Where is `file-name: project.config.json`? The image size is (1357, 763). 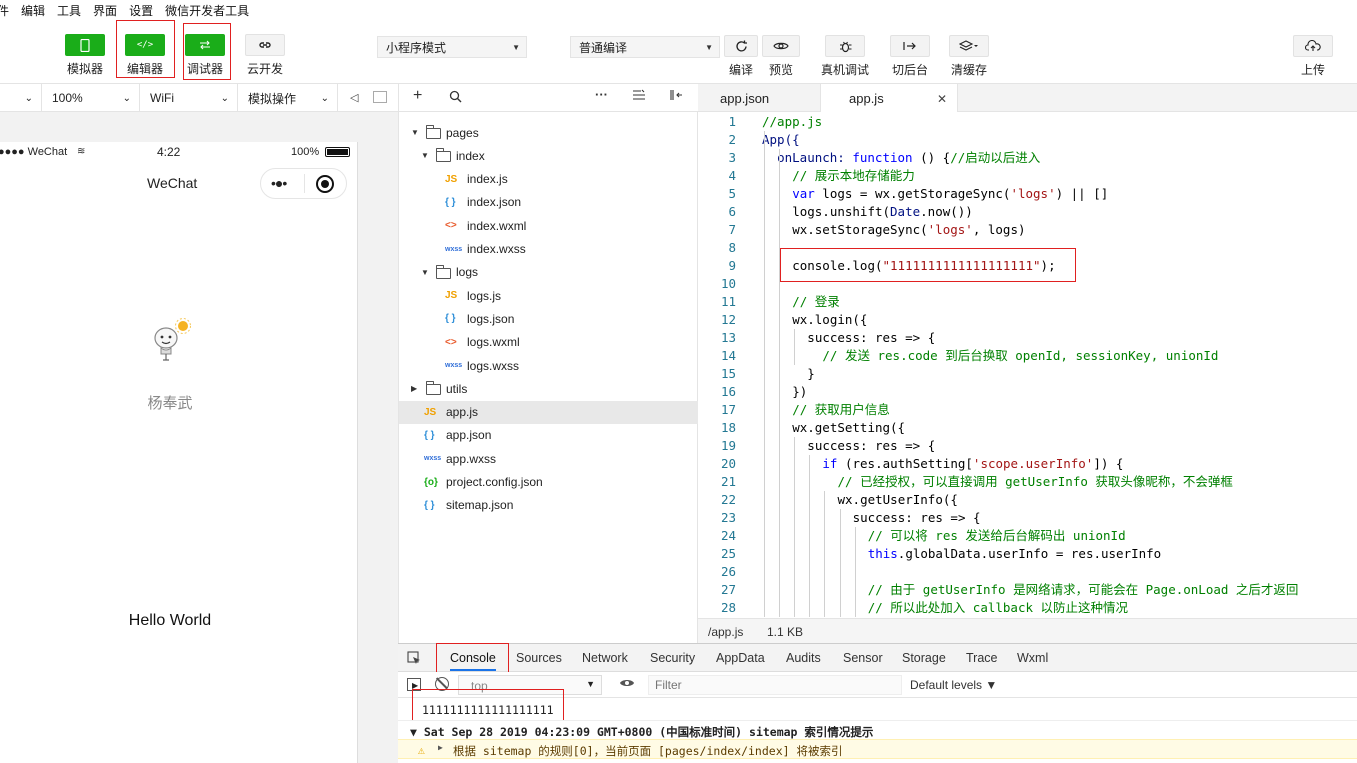 file-name: project.config.json is located at coordinates (494, 482).